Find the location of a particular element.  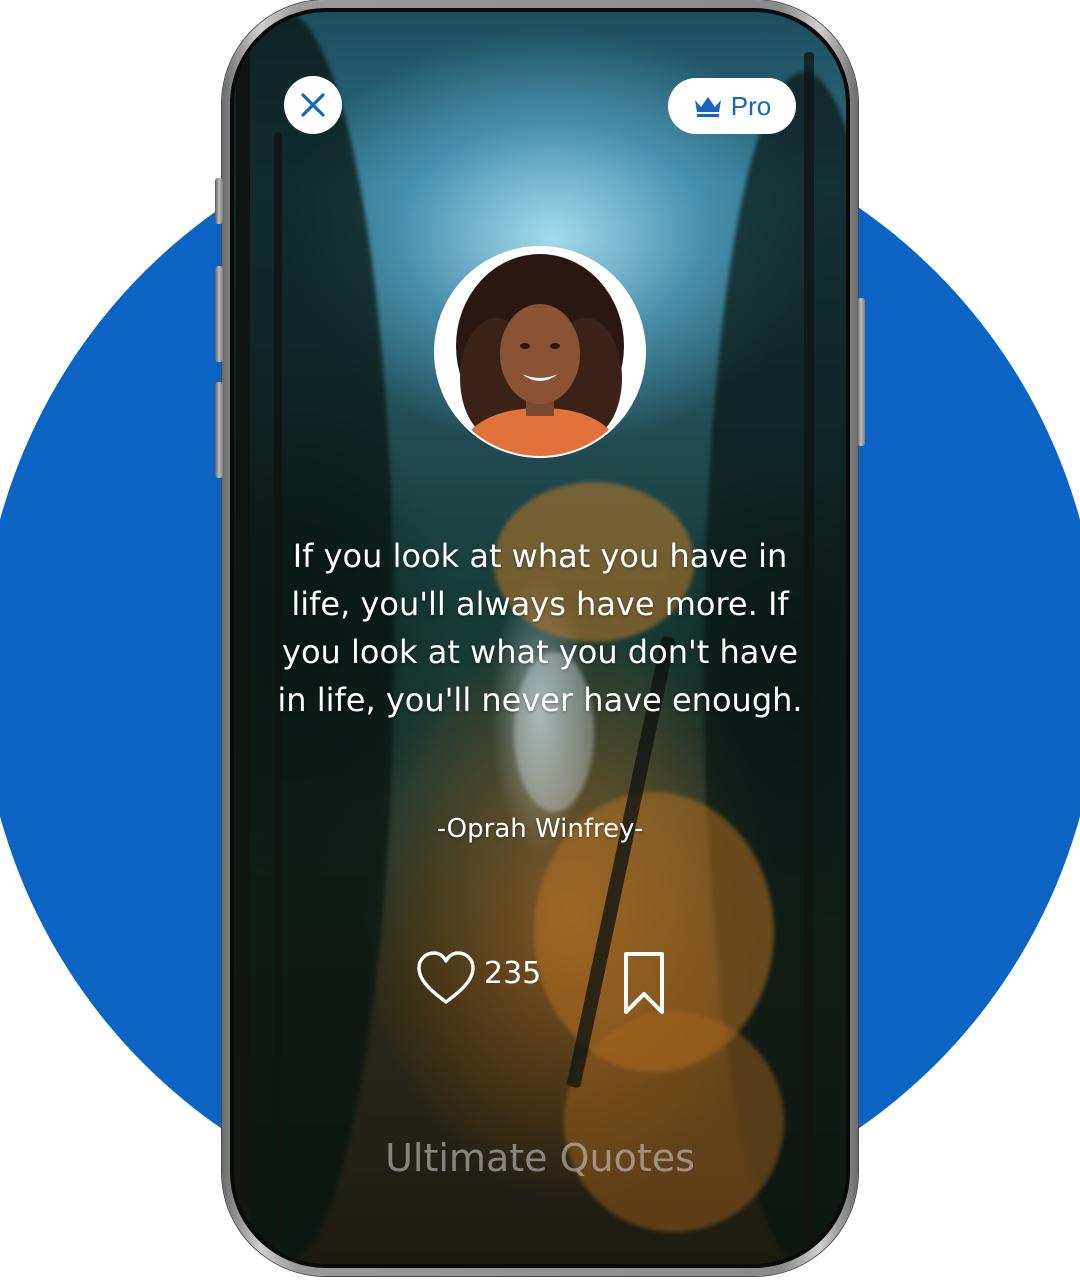

phone-volume-up-button is located at coordinates (219, 314).